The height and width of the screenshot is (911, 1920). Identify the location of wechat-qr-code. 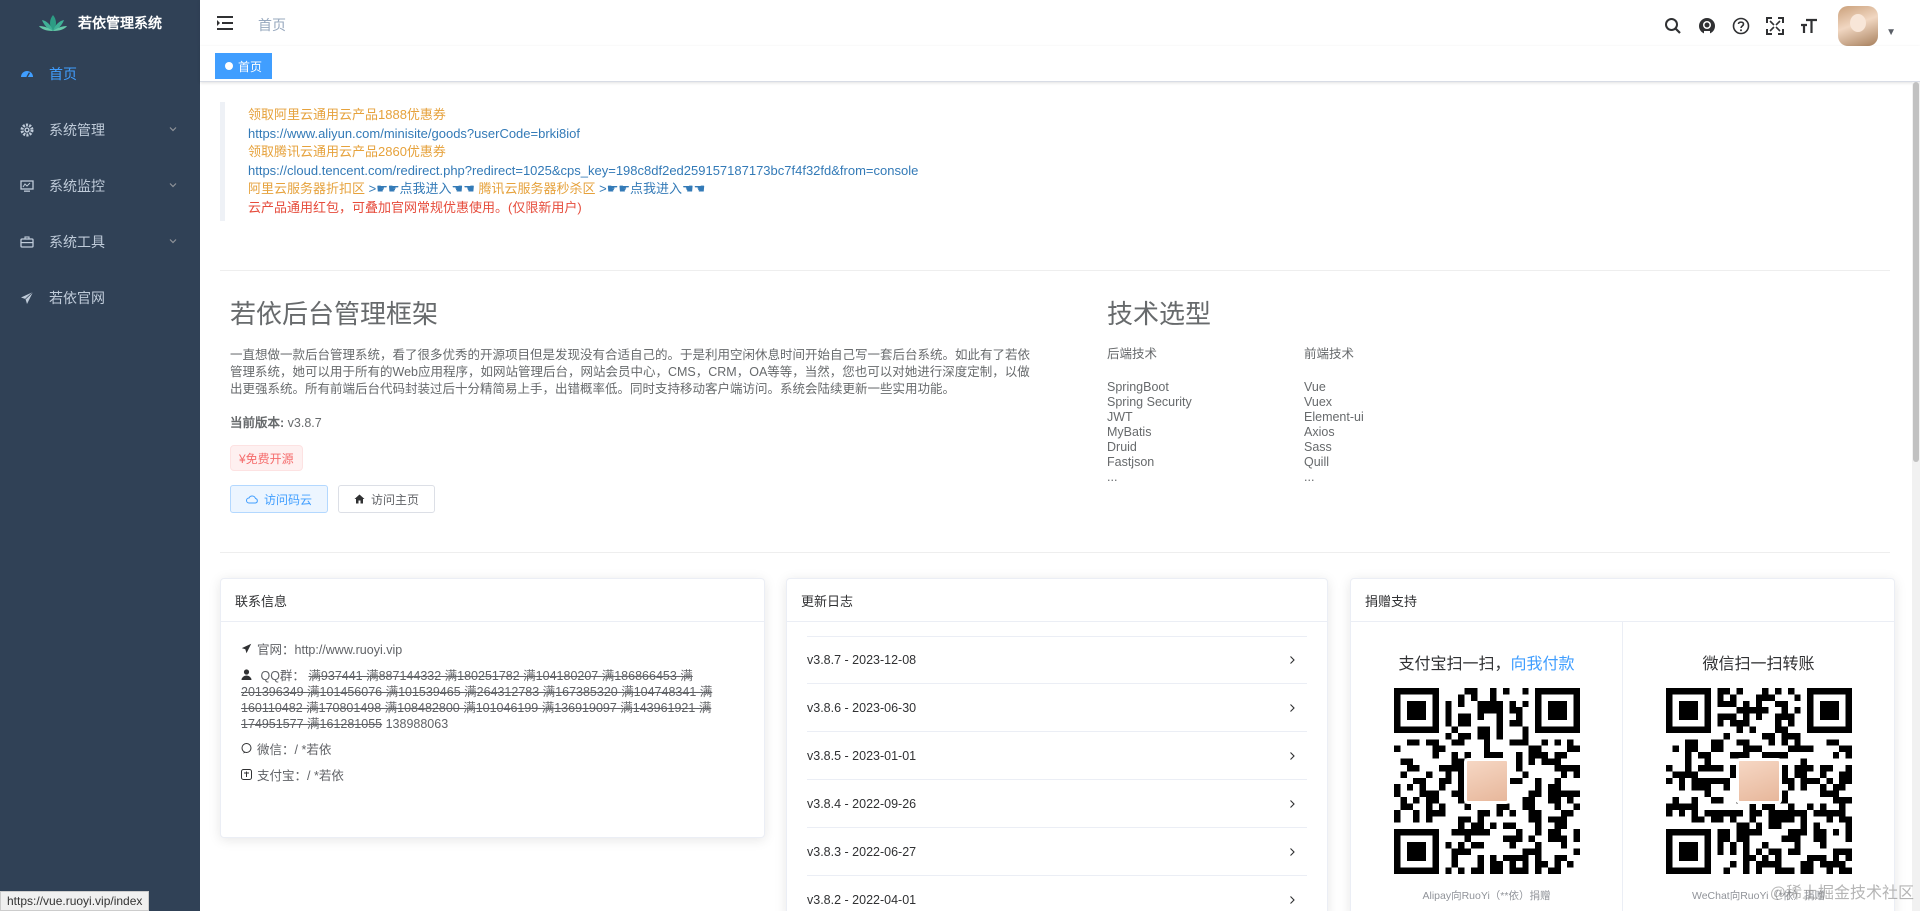
(1758, 781).